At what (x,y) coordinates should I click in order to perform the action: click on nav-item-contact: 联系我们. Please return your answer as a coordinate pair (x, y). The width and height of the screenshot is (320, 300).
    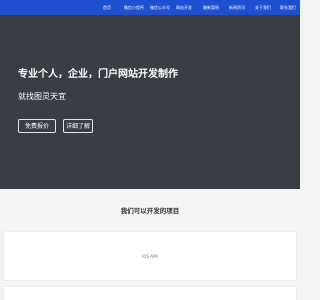
    Looking at the image, I should click on (288, 8).